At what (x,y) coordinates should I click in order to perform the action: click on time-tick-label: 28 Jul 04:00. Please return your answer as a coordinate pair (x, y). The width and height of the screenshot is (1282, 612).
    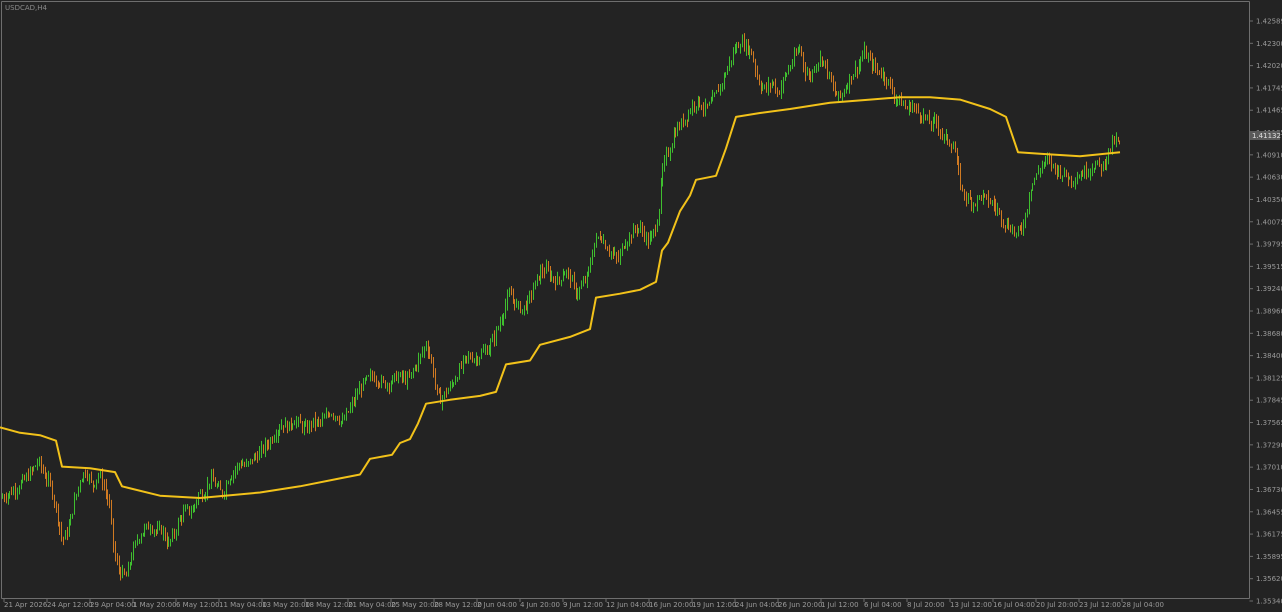
    Looking at the image, I should click on (1143, 605).